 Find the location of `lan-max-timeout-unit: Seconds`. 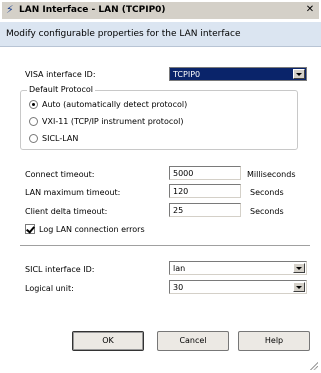

lan-max-timeout-unit: Seconds is located at coordinates (267, 192).